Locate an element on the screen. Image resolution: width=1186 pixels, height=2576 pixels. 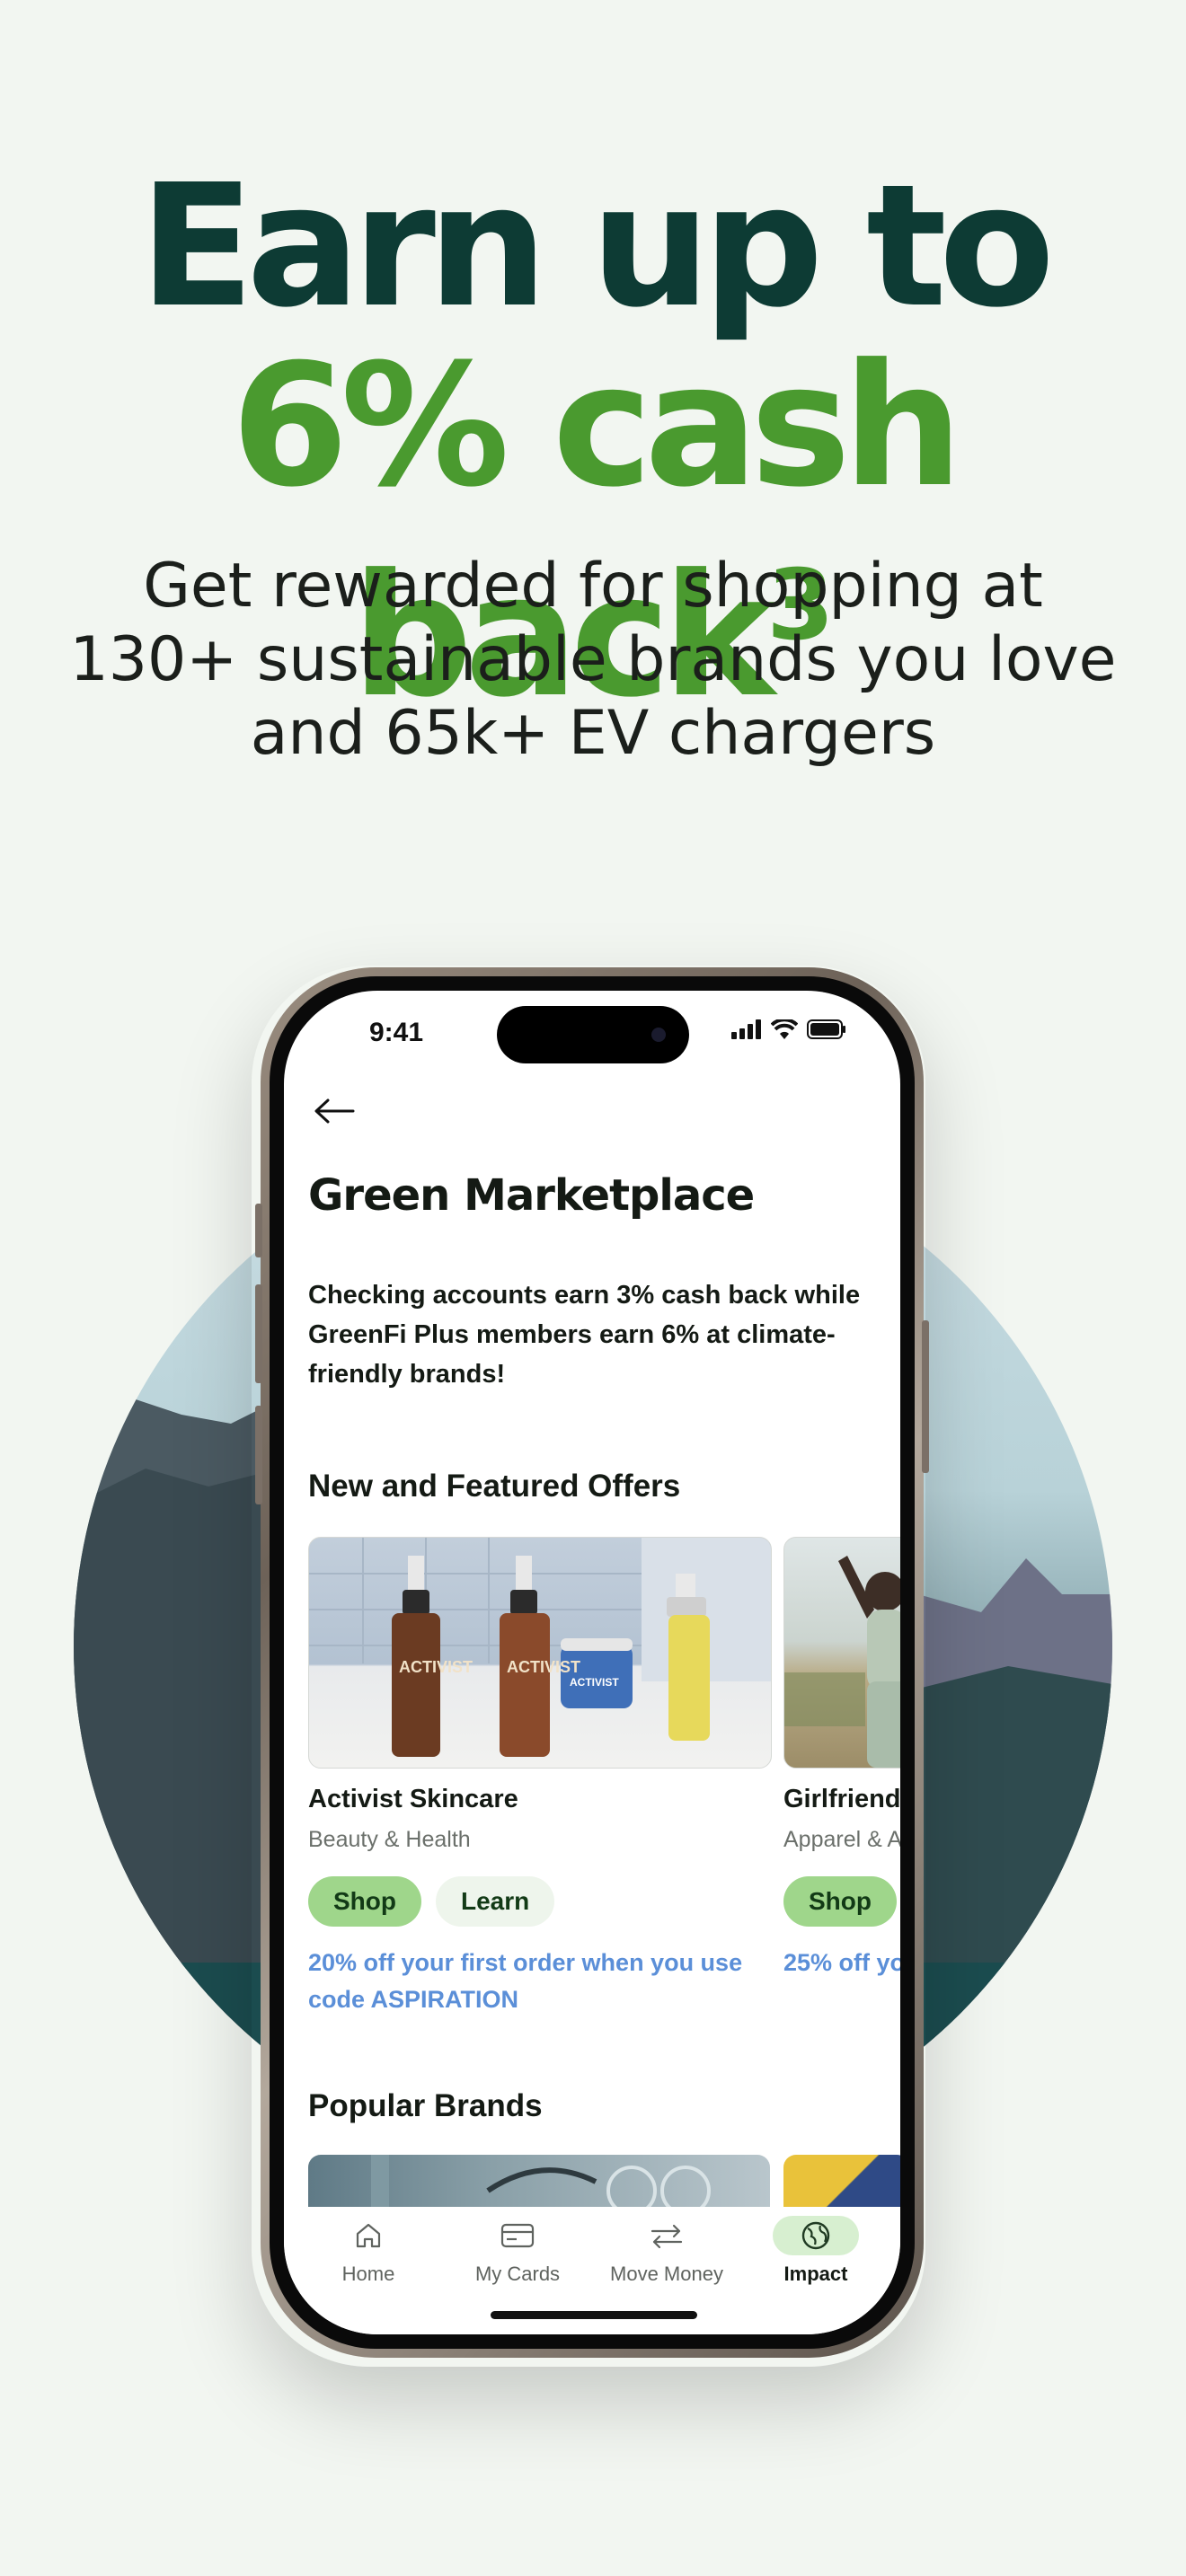
offer-category: Apparel & Ac is located at coordinates (841, 1840).